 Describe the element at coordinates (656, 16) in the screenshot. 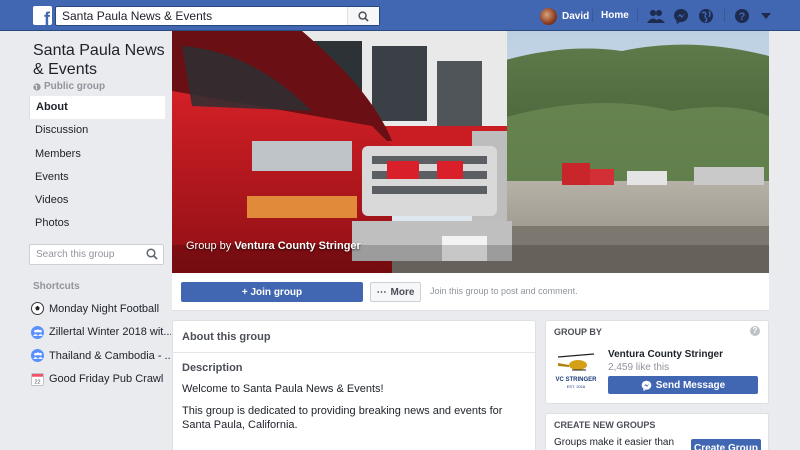

I see `friend-requests-icon` at that location.